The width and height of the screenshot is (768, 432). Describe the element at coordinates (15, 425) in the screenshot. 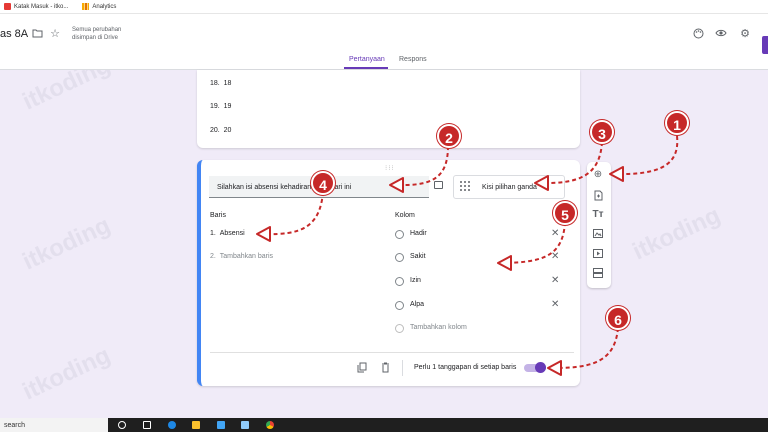

I see `taskbar-search-label: search` at that location.